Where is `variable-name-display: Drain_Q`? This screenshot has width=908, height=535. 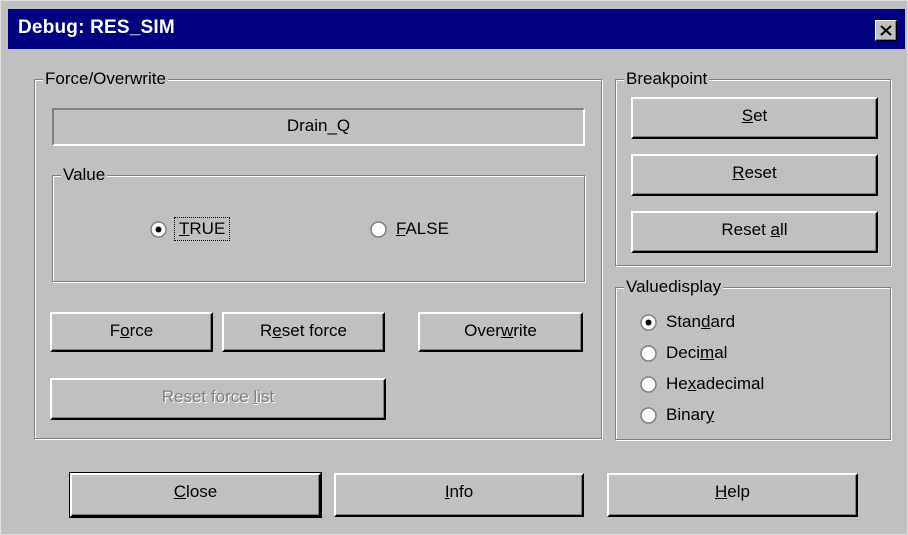 variable-name-display: Drain_Q is located at coordinates (318, 127).